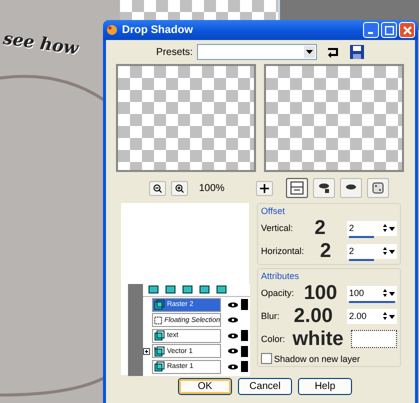 The height and width of the screenshot is (403, 419). Describe the element at coordinates (282, 251) in the screenshot. I see `field-label: Horizontal:` at that location.